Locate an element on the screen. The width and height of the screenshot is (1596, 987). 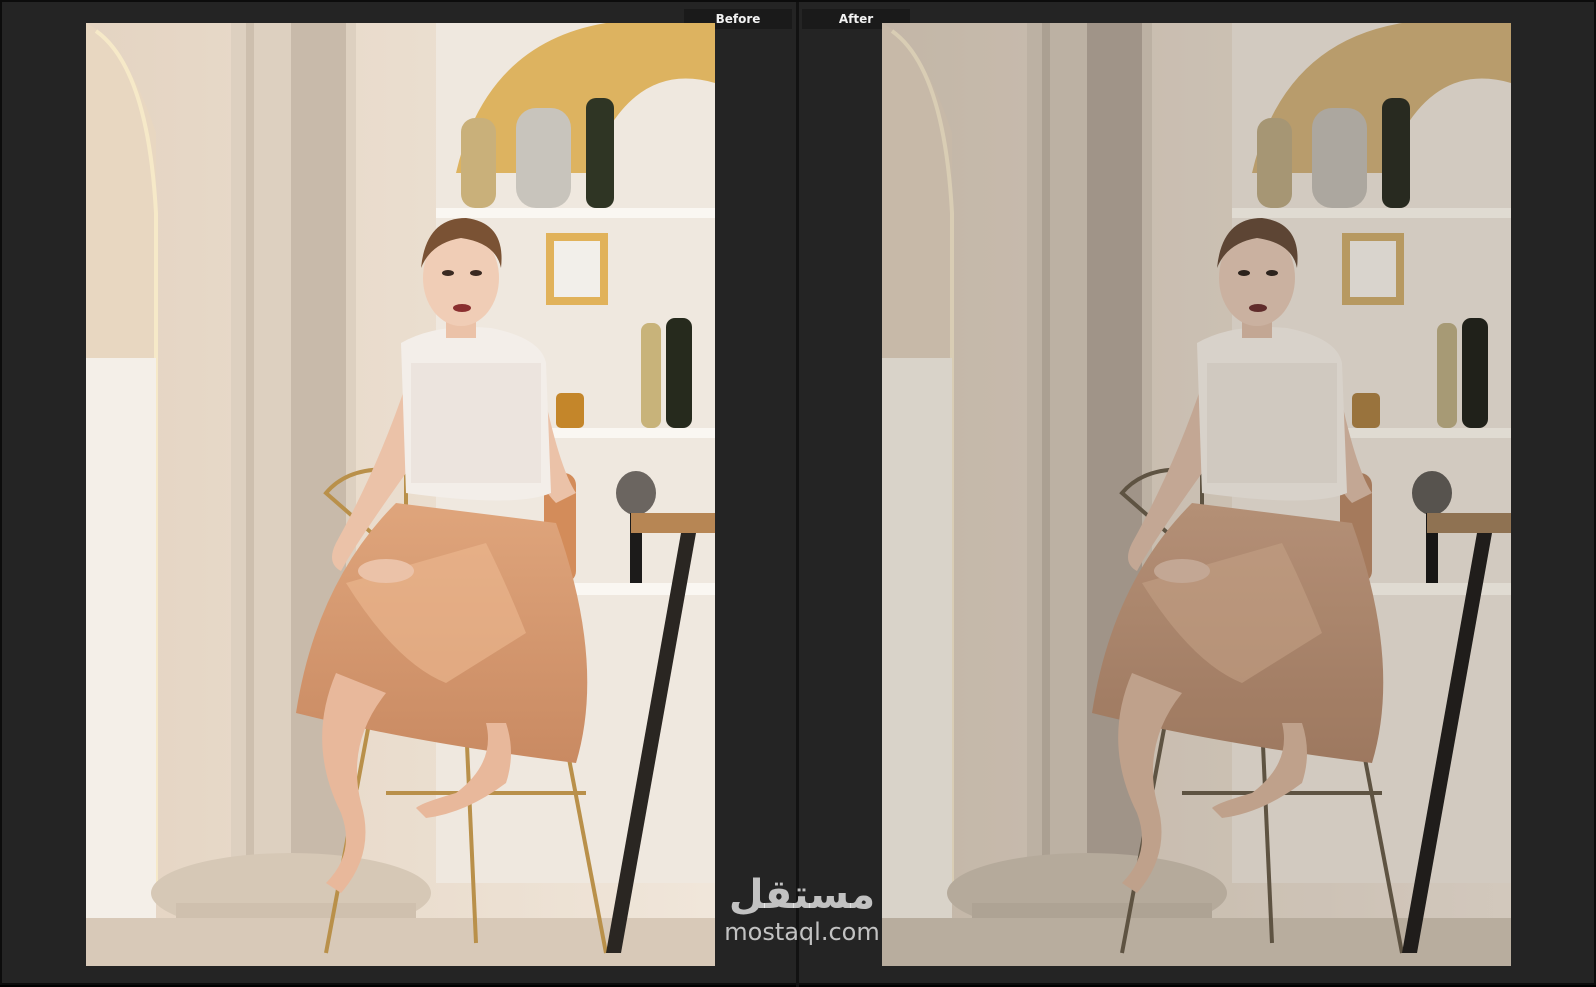
watermark-logo: مستقل is located at coordinates (802, 895).